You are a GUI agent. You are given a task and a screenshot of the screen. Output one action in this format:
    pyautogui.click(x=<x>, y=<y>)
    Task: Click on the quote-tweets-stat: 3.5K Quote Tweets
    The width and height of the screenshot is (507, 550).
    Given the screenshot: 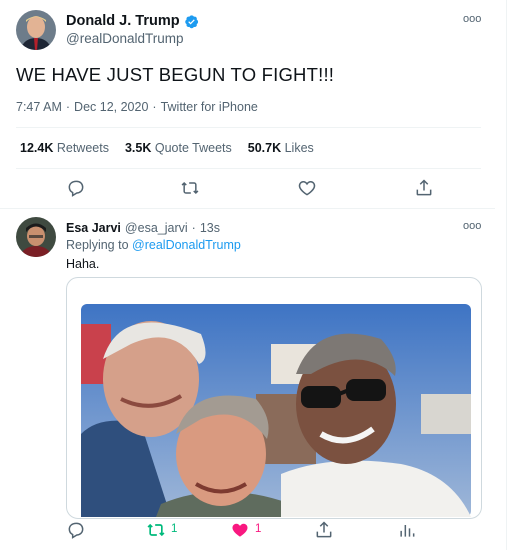 What is the action you would take?
    pyautogui.click(x=178, y=148)
    